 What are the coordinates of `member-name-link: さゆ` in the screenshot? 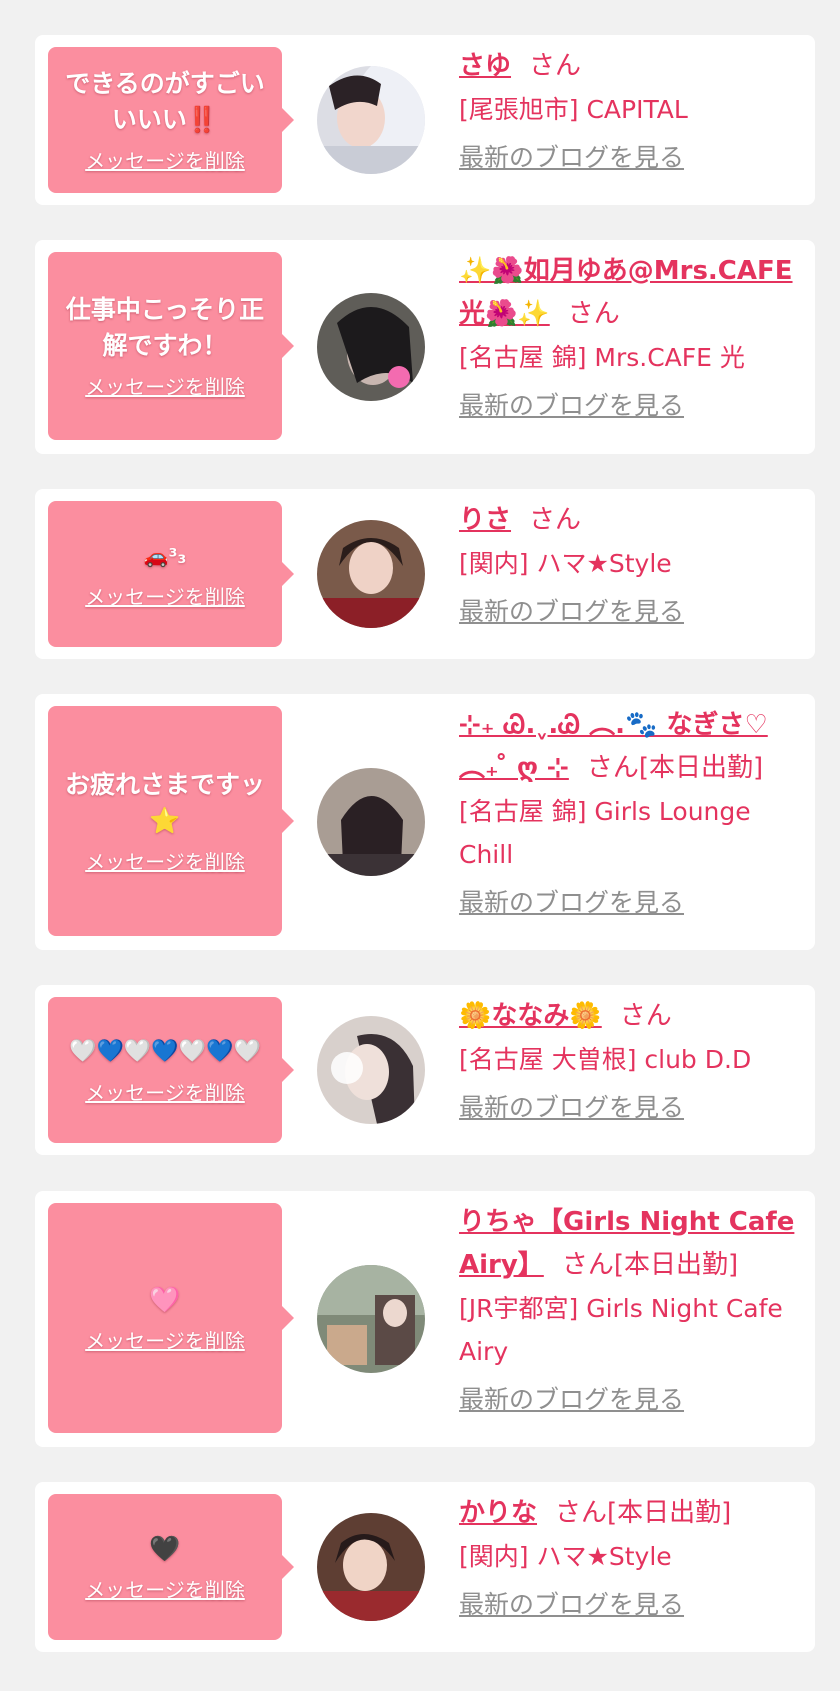 It's located at (485, 66).